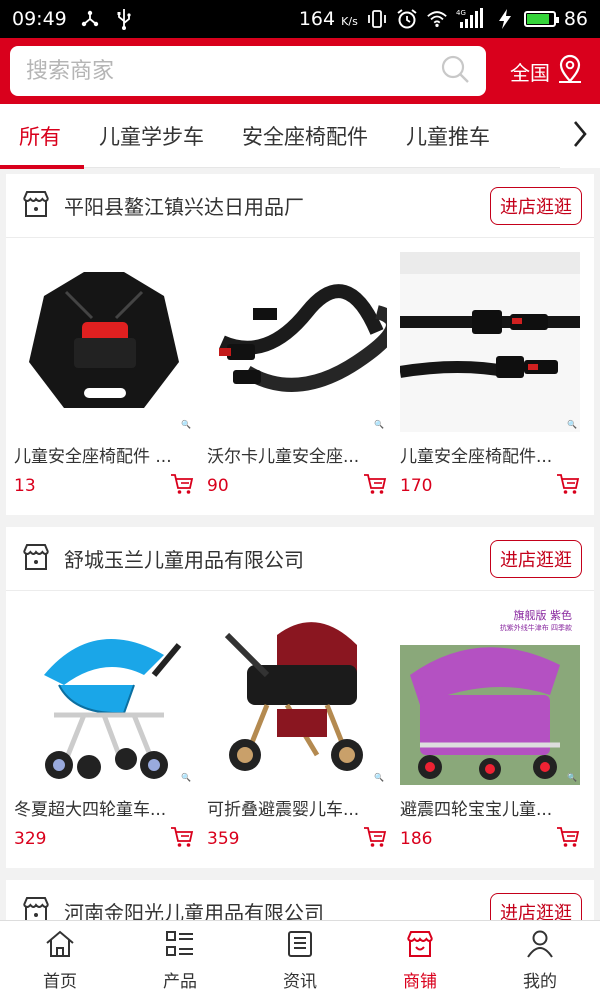  Describe the element at coordinates (541, 19) in the screenshot. I see `battery-icon` at that location.